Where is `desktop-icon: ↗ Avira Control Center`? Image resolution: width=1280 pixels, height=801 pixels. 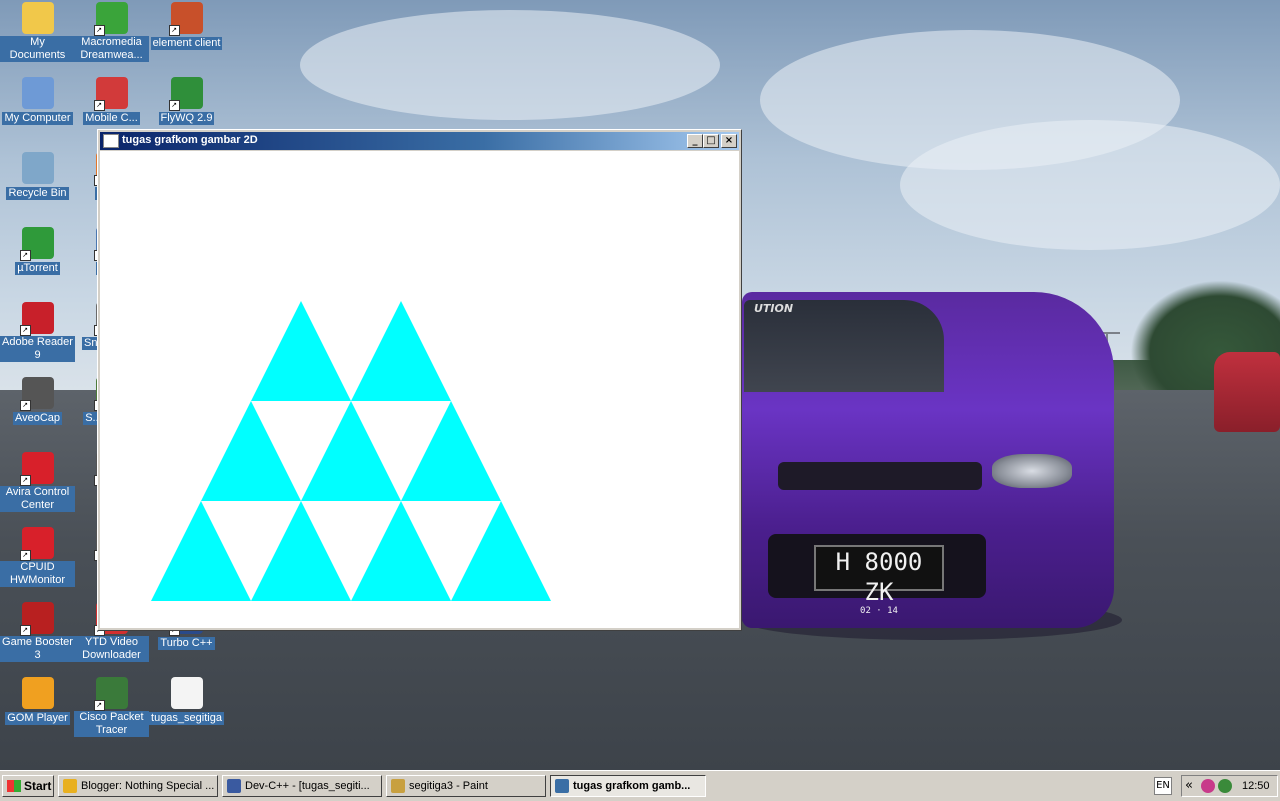 desktop-icon: ↗ Avira Control Center is located at coordinates (37, 482).